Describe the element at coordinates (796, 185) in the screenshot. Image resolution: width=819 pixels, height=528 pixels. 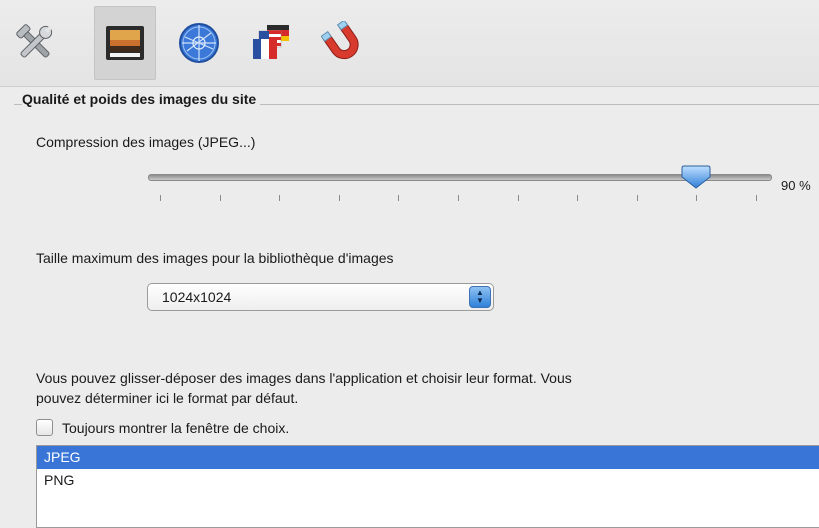
I see `compression-value: 90 %` at that location.